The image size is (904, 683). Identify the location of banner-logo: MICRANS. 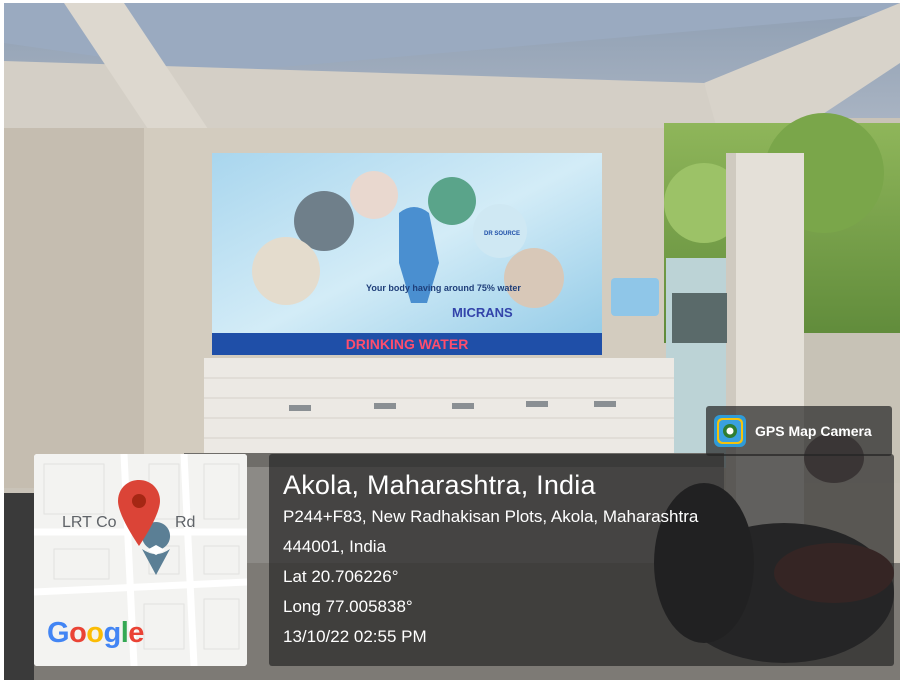
(482, 312).